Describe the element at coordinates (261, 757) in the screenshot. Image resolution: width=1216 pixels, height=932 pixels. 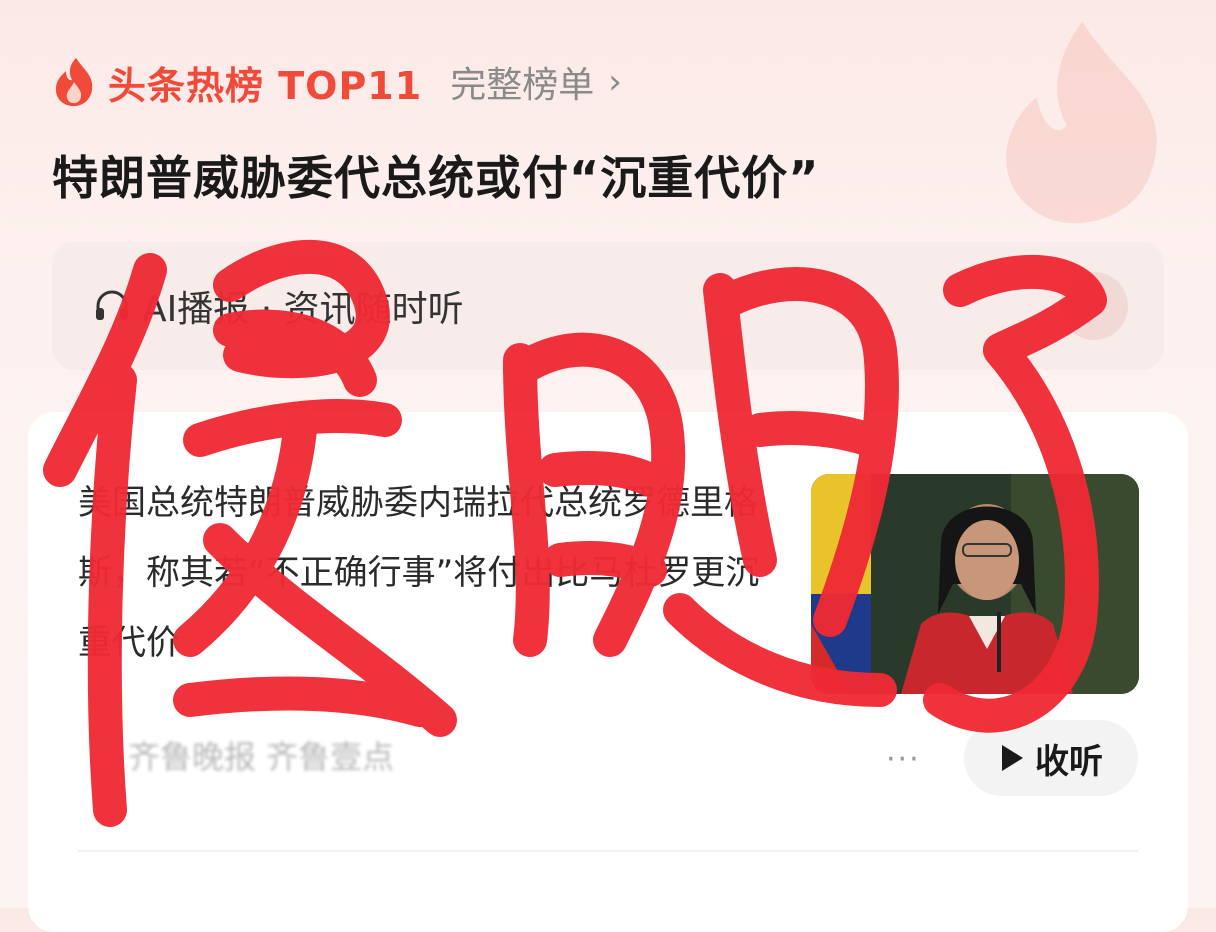
I see `news-source: 齐鲁晚报 齐鲁壹点` at that location.